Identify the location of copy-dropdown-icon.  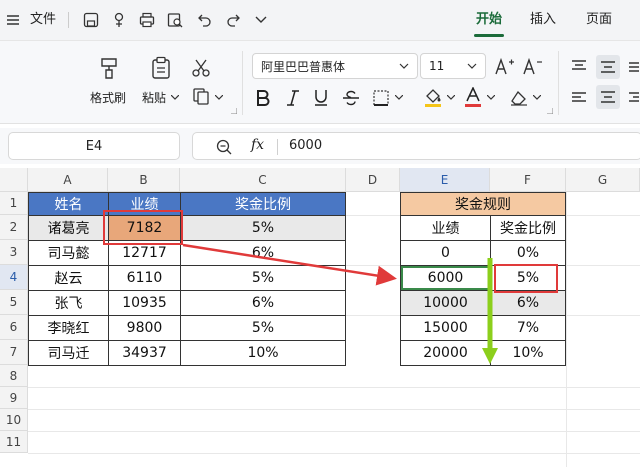
(219, 97).